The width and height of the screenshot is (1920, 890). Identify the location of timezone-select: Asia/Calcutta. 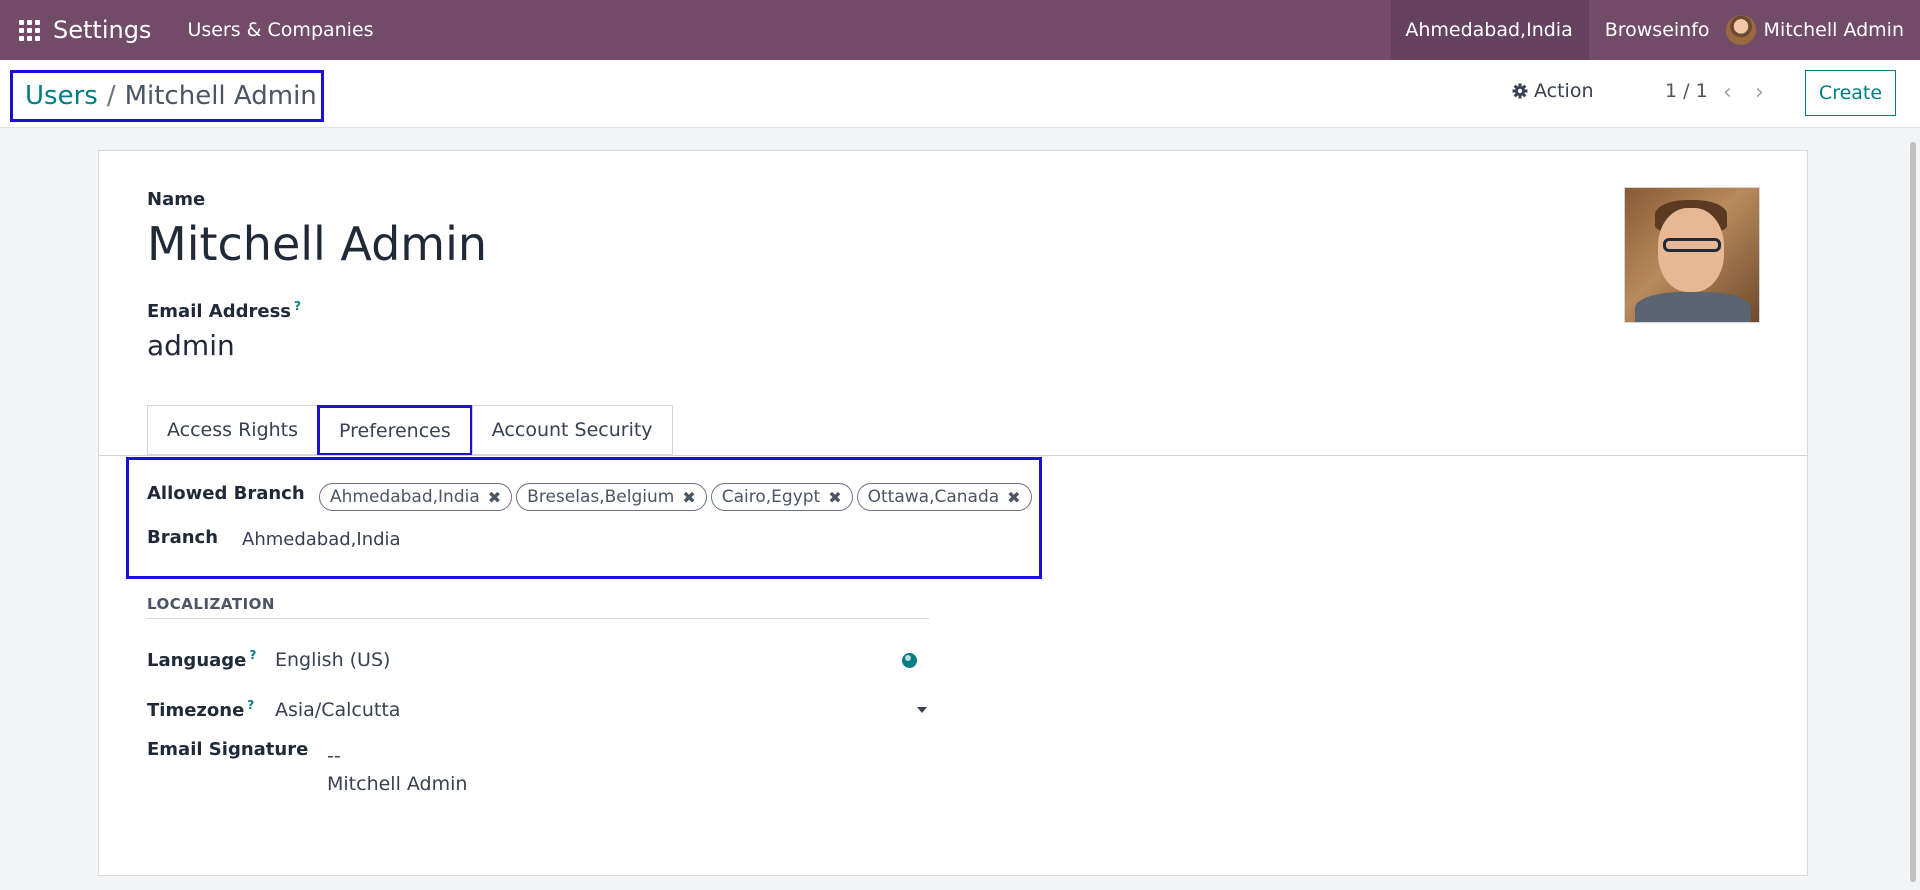
(337, 710).